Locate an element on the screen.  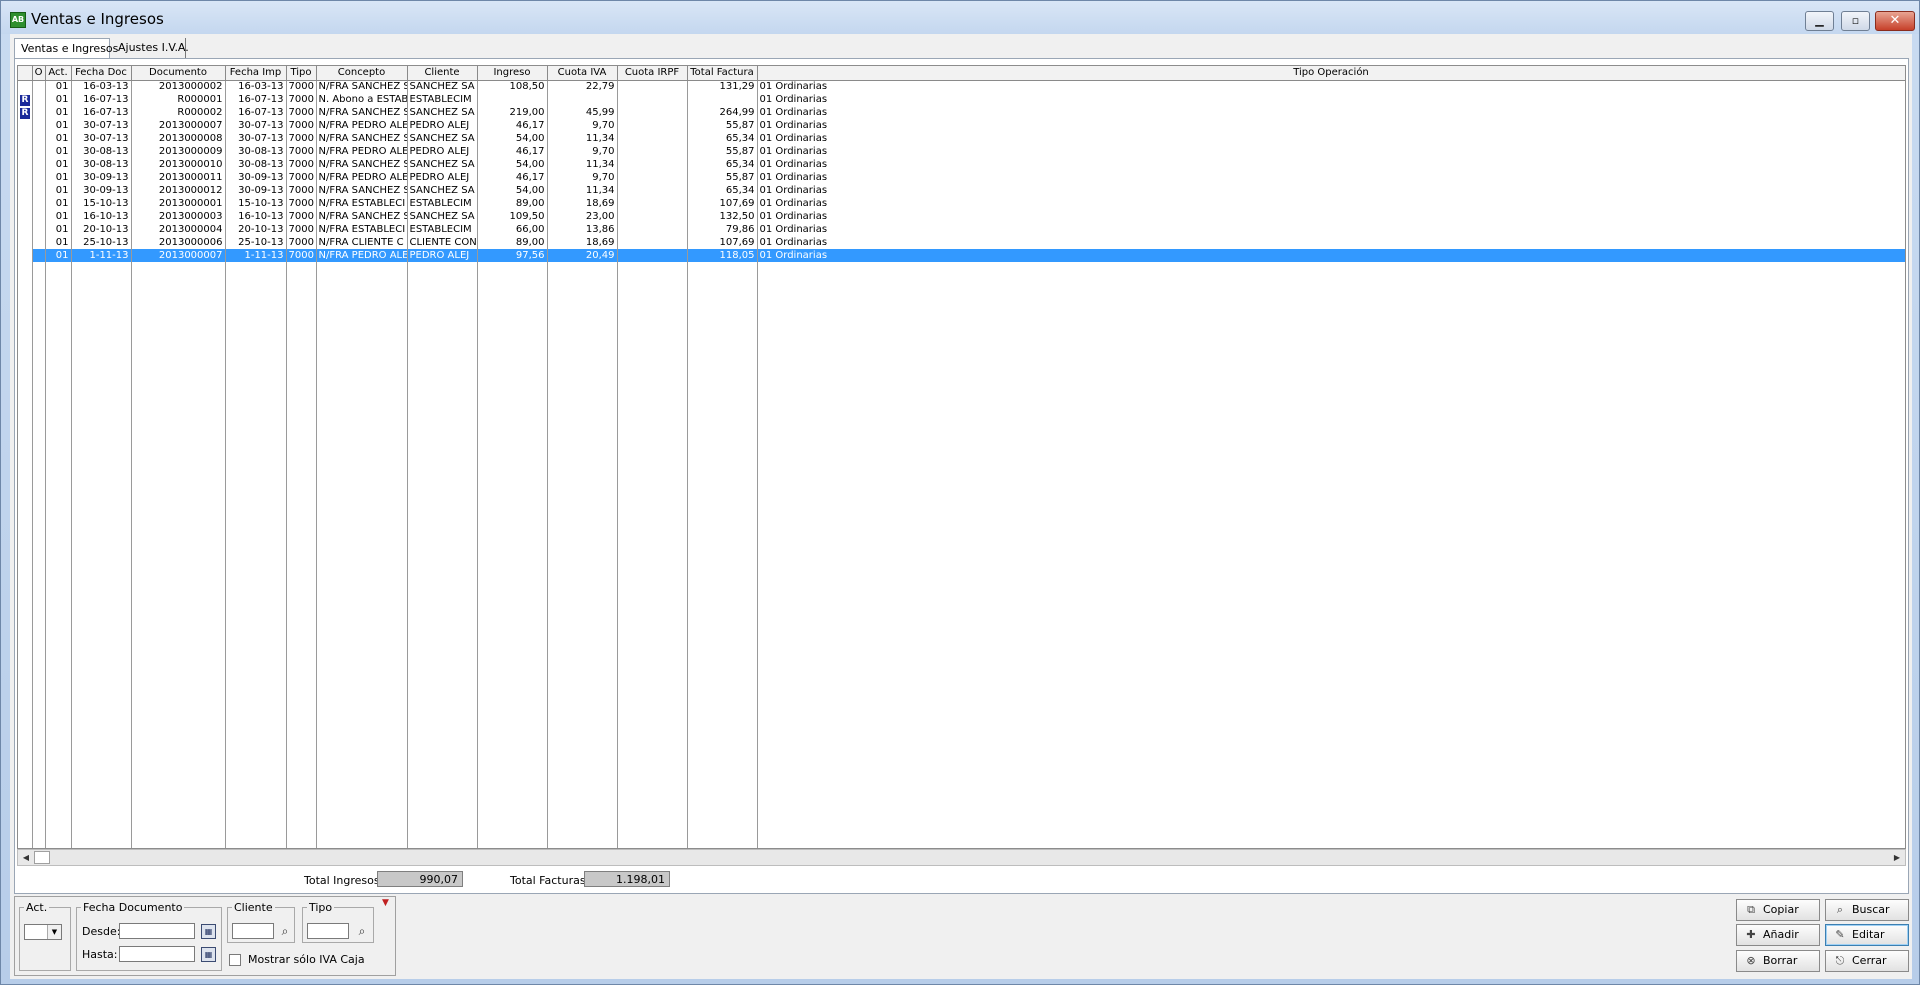
header-fecha-imp-col: Fecha Imp is located at coordinates (256, 73).